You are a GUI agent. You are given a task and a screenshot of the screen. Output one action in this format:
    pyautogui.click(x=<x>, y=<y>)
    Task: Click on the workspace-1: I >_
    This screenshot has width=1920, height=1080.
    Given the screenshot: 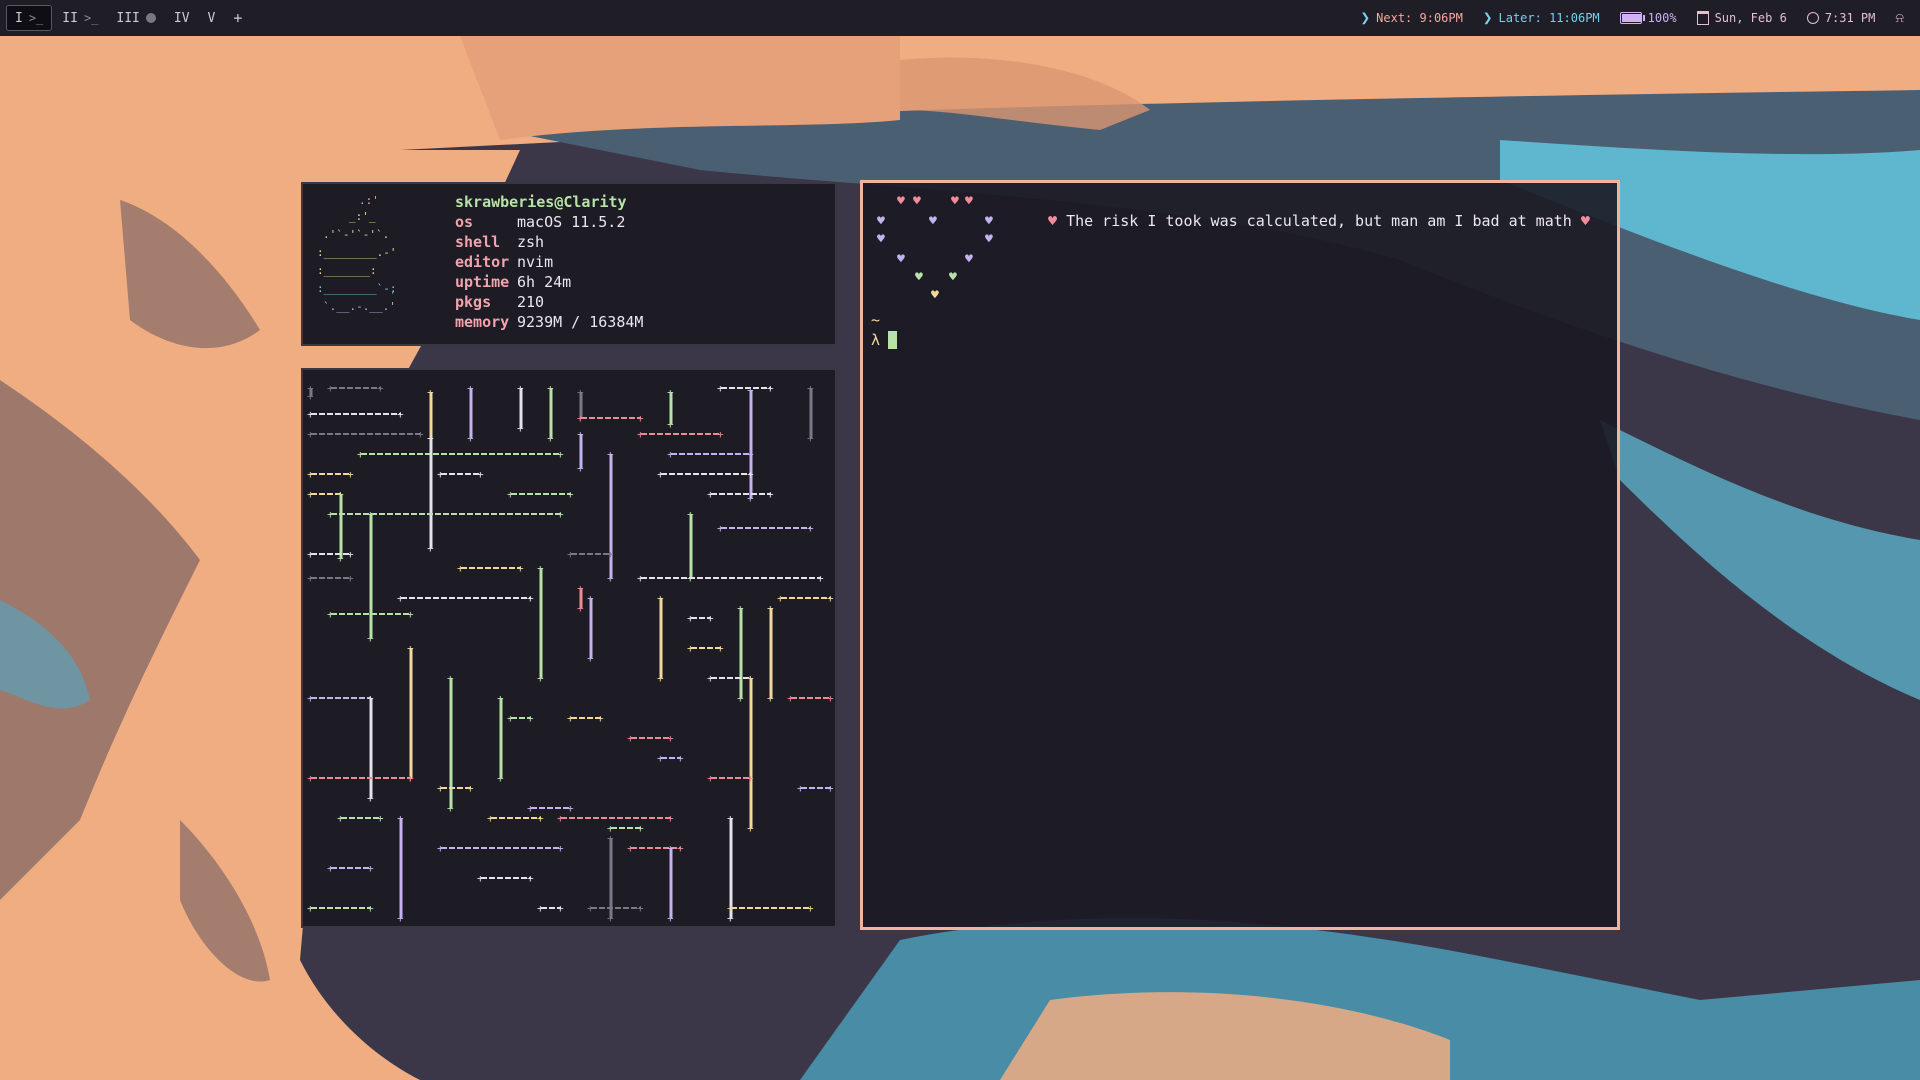 What is the action you would take?
    pyautogui.click(x=29, y=18)
    